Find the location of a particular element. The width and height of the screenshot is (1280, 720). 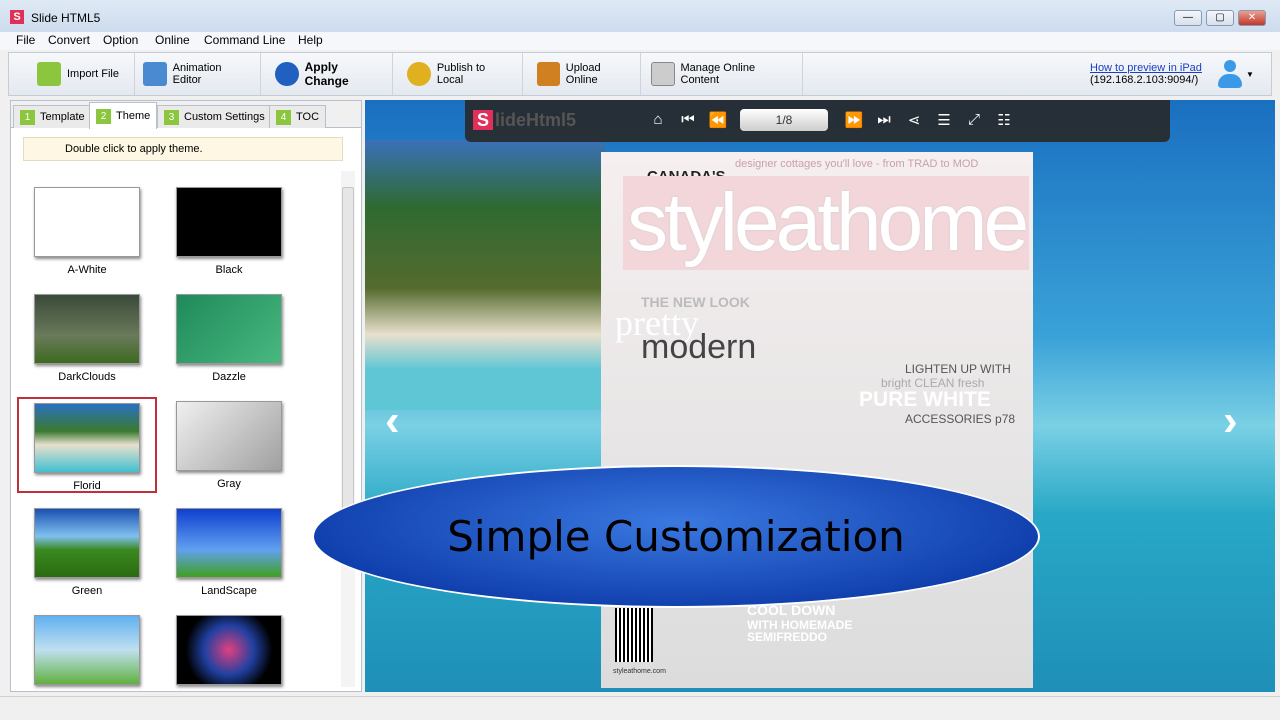

theme-landscape: LandScape is located at coordinates (229, 552).